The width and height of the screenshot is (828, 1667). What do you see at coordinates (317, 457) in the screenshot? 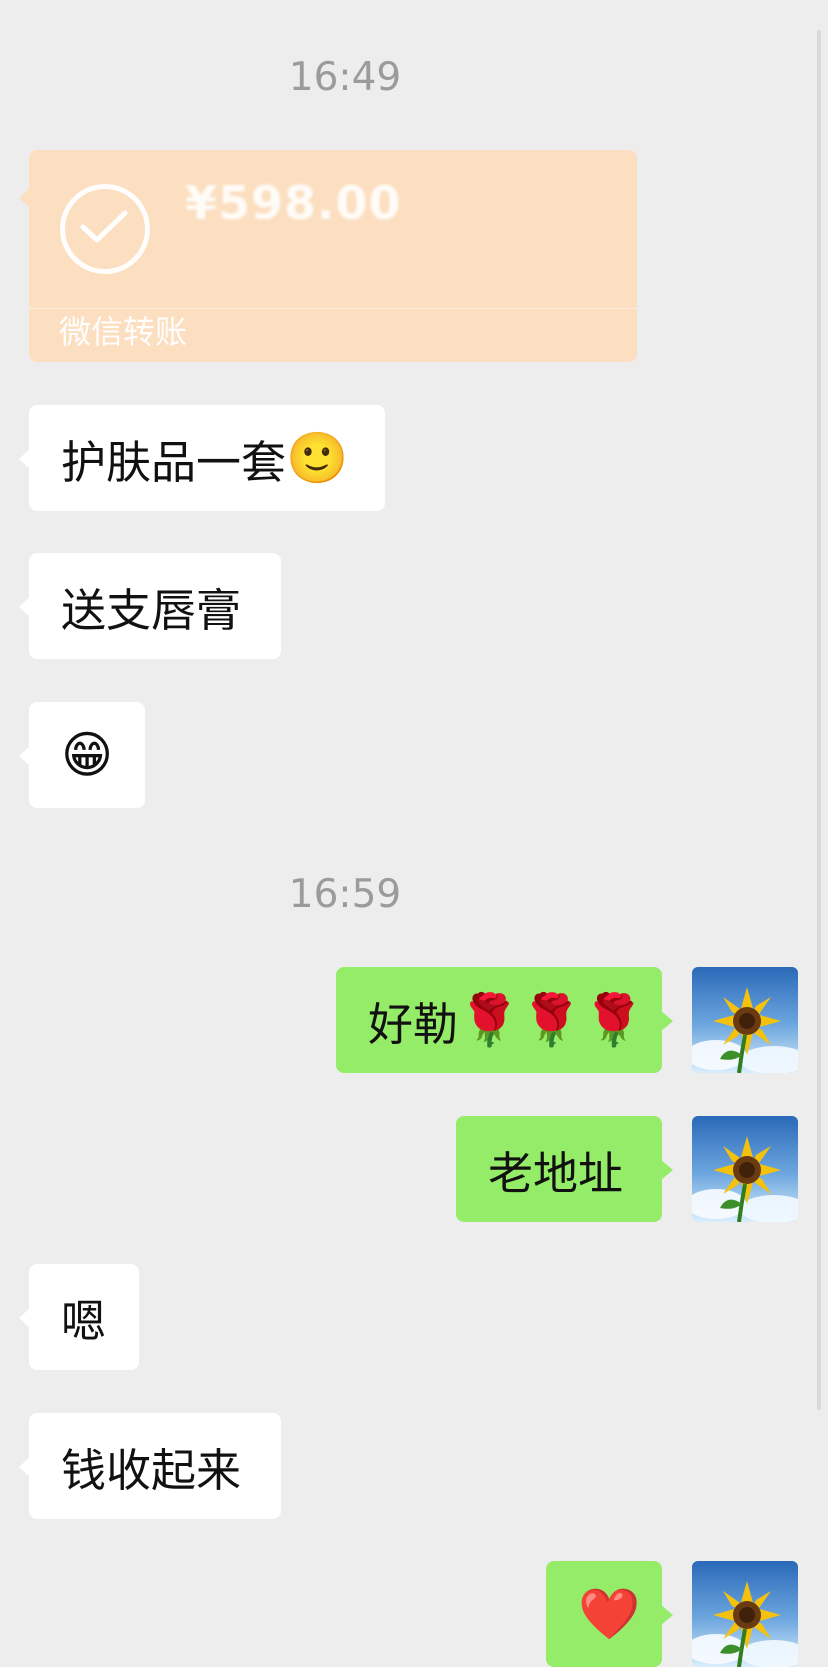
I see `smile-emoji-icon: 🙂` at bounding box center [317, 457].